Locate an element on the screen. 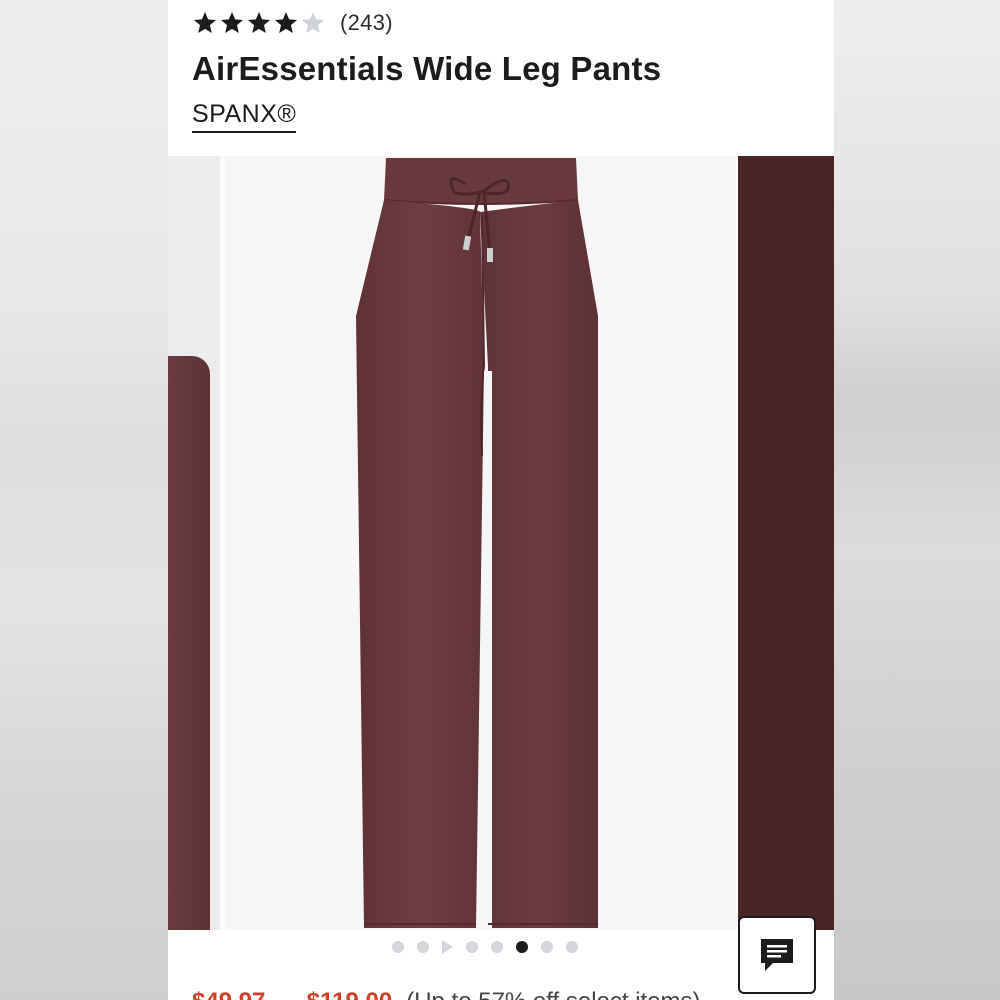  play-icon is located at coordinates (447, 947).